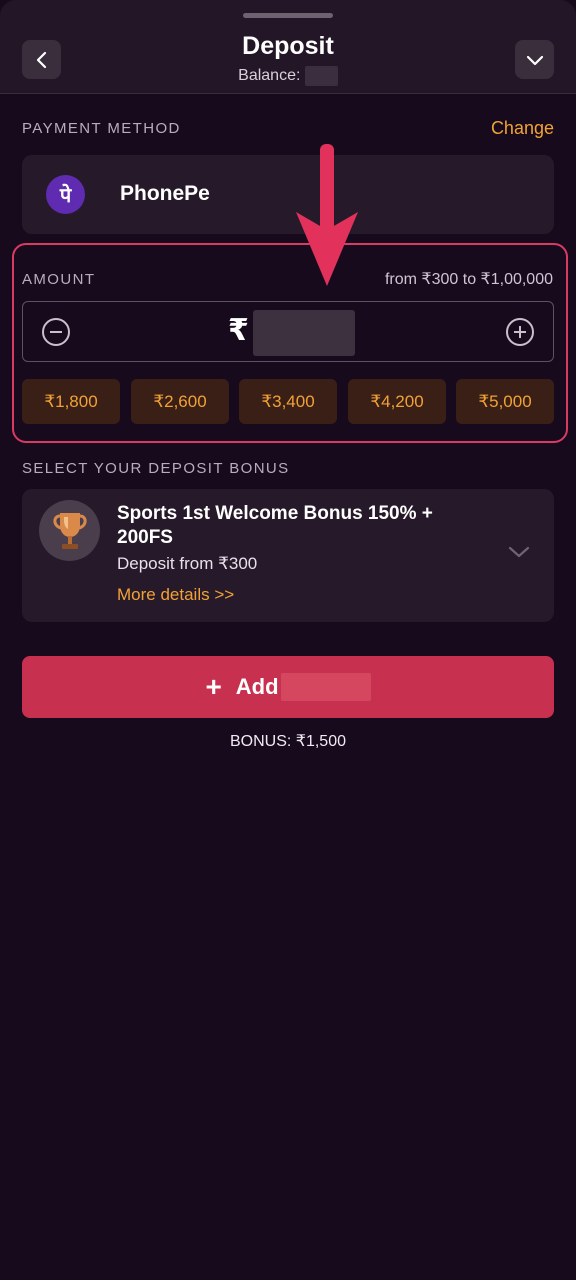 The image size is (576, 1280). I want to click on add-deposit-button: + Add, so click(288, 687).